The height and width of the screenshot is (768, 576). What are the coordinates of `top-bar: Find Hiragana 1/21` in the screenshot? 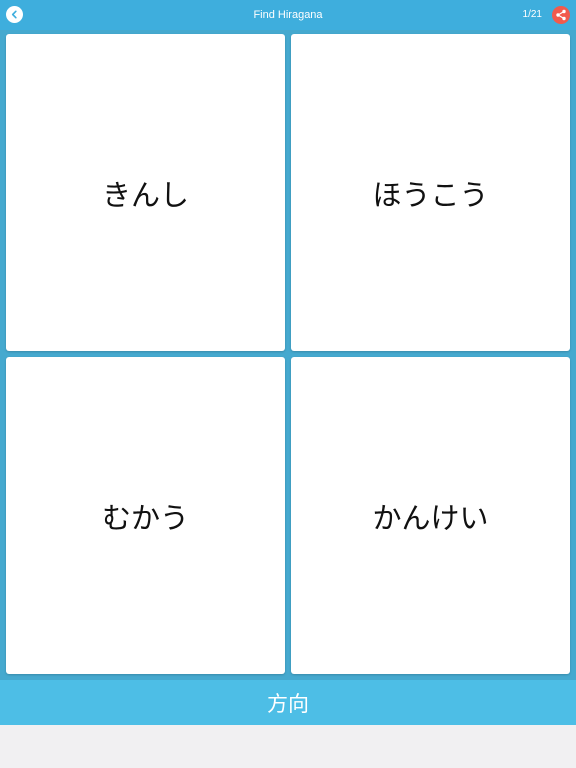 It's located at (288, 15).